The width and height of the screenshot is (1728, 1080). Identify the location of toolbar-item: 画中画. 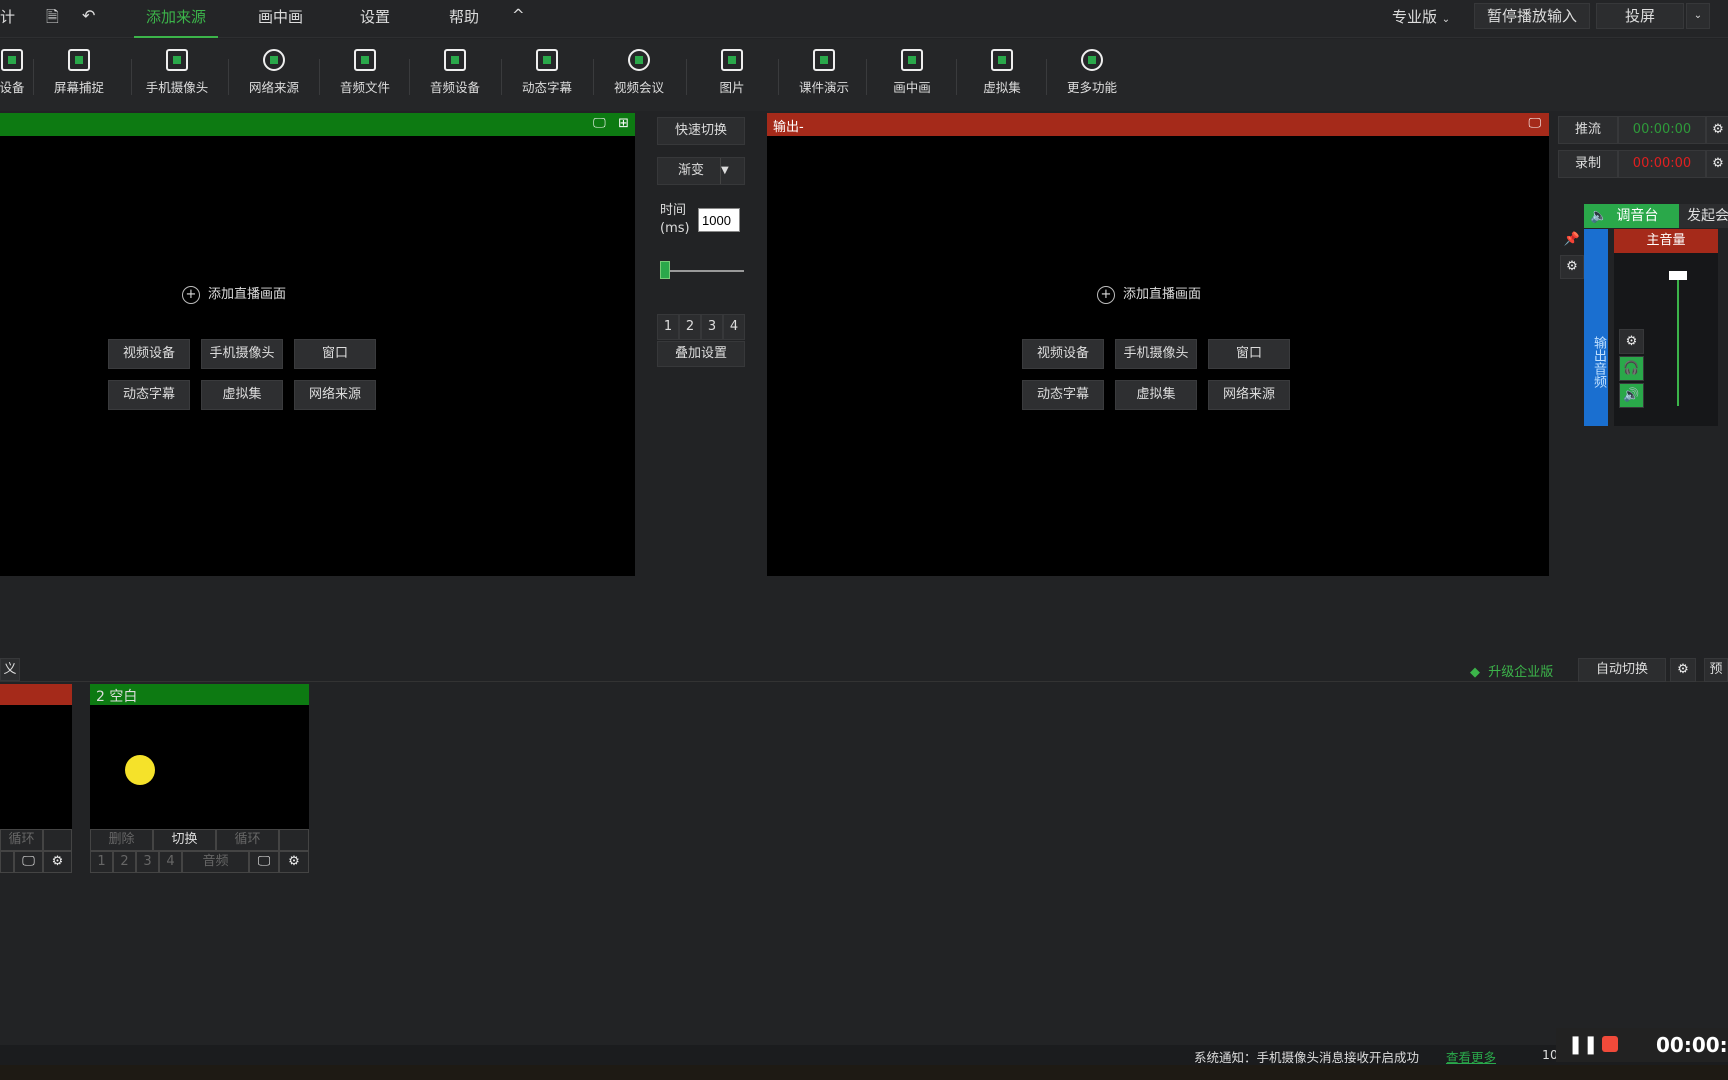
(912, 72).